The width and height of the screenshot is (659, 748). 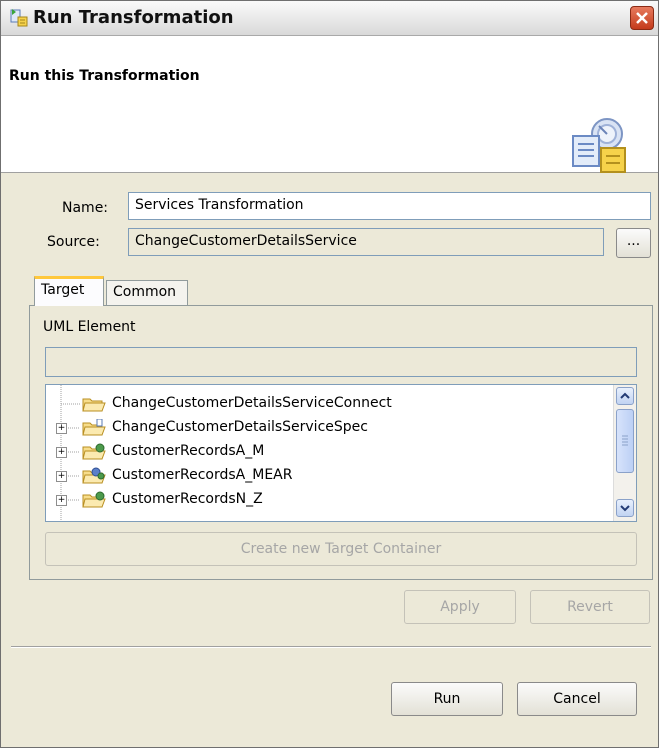 I want to click on tree-item: + CustomerRecordsA_MEAR, so click(x=326, y=476).